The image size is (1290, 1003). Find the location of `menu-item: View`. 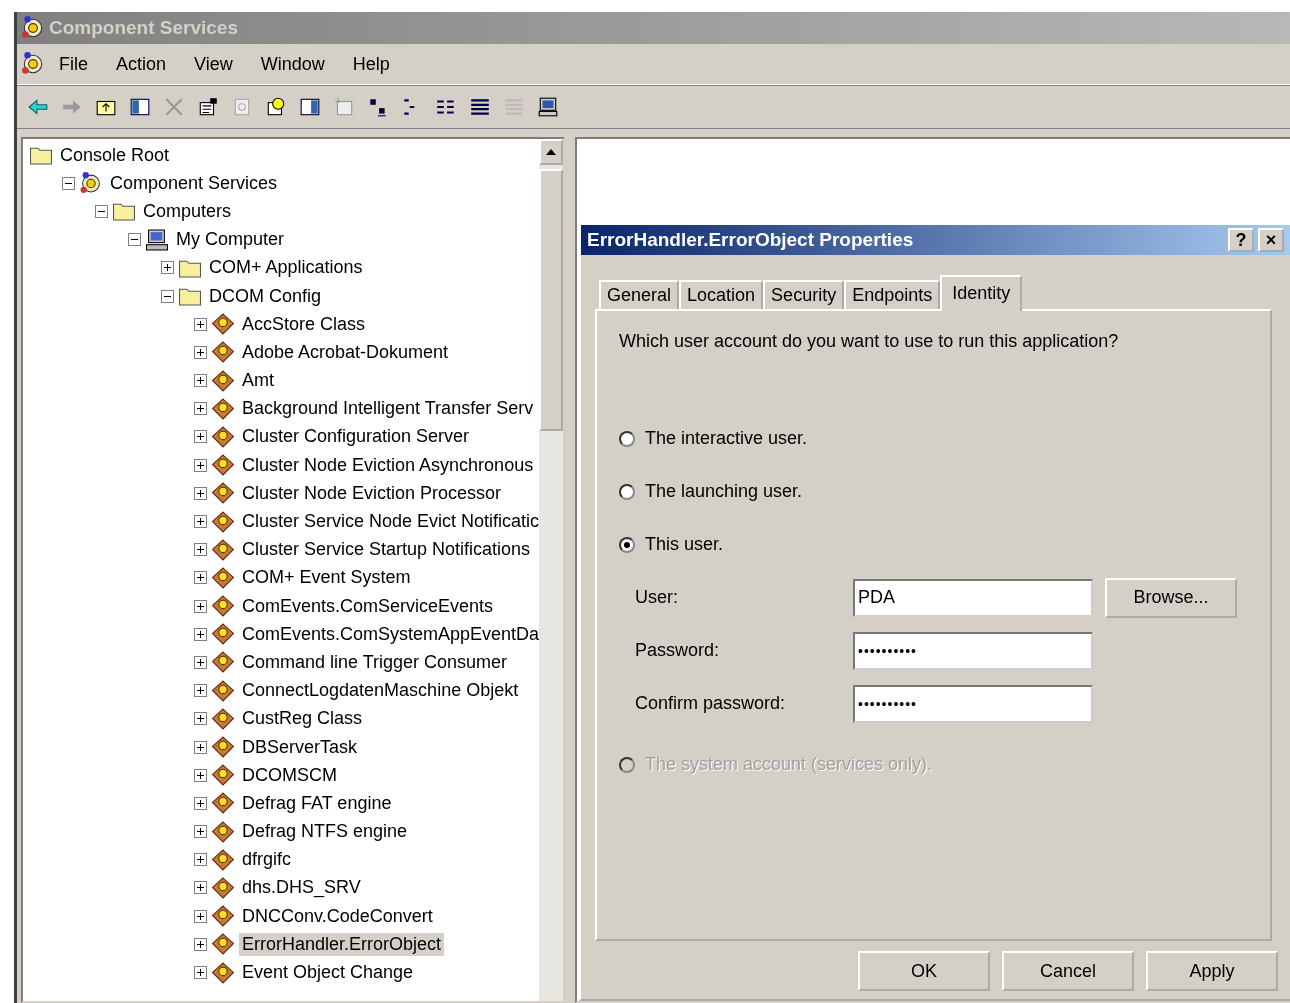

menu-item: View is located at coordinates (213, 64).